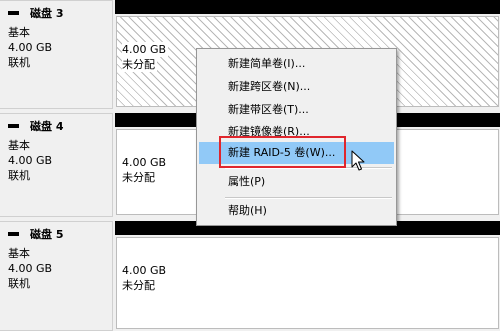 This screenshot has width=500, height=331. I want to click on disk-info-3: 磁盘 3 基本 4.00 GB 联机, so click(56, 54).